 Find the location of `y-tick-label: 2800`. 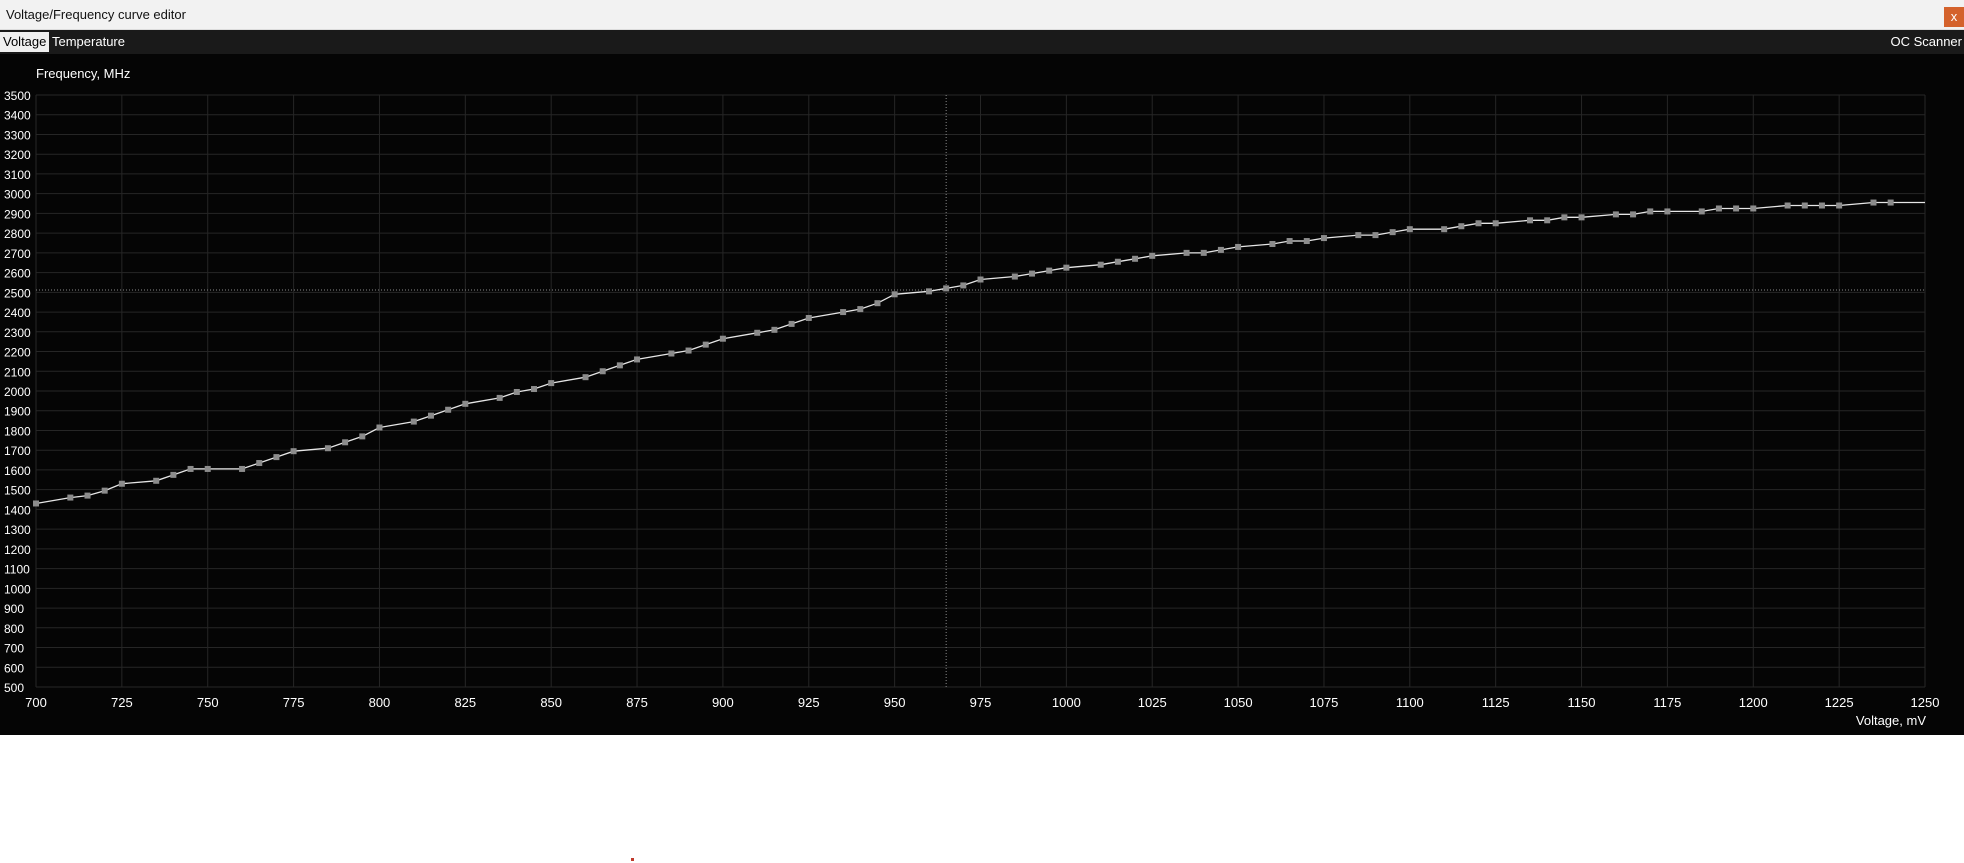

y-tick-label: 2800 is located at coordinates (17, 234).